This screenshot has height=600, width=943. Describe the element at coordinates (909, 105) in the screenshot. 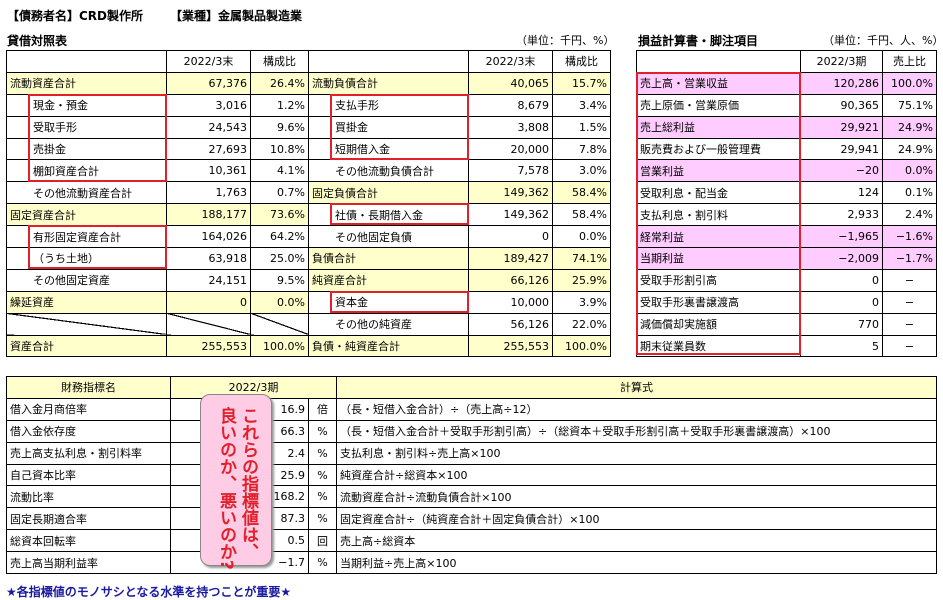

I see `pl-ratio: 75.1%` at that location.